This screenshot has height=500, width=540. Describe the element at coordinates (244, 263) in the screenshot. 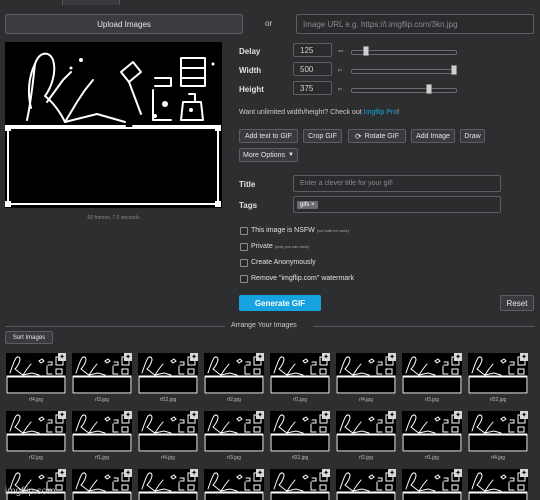

I see `anonymous-checkbox` at that location.